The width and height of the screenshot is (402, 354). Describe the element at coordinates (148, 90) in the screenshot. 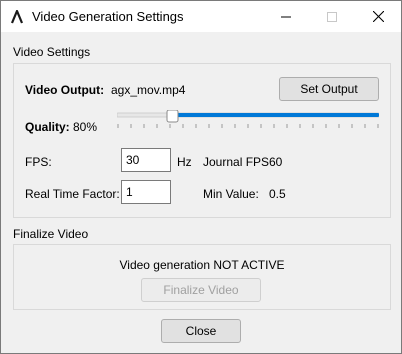

I see `video-output-value: agx_mov.mp4` at that location.